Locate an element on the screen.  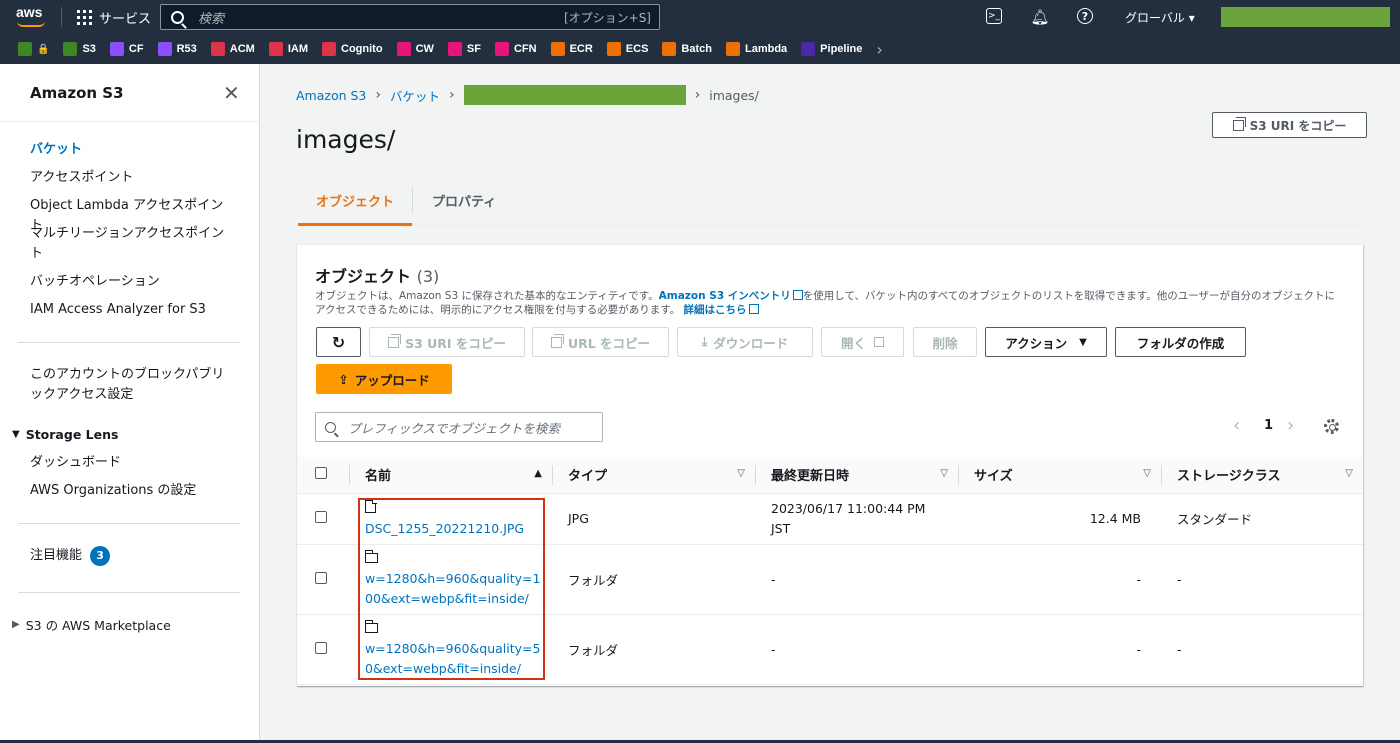
object-link: DSC_1255_20221210.JPG is located at coordinates (444, 528).